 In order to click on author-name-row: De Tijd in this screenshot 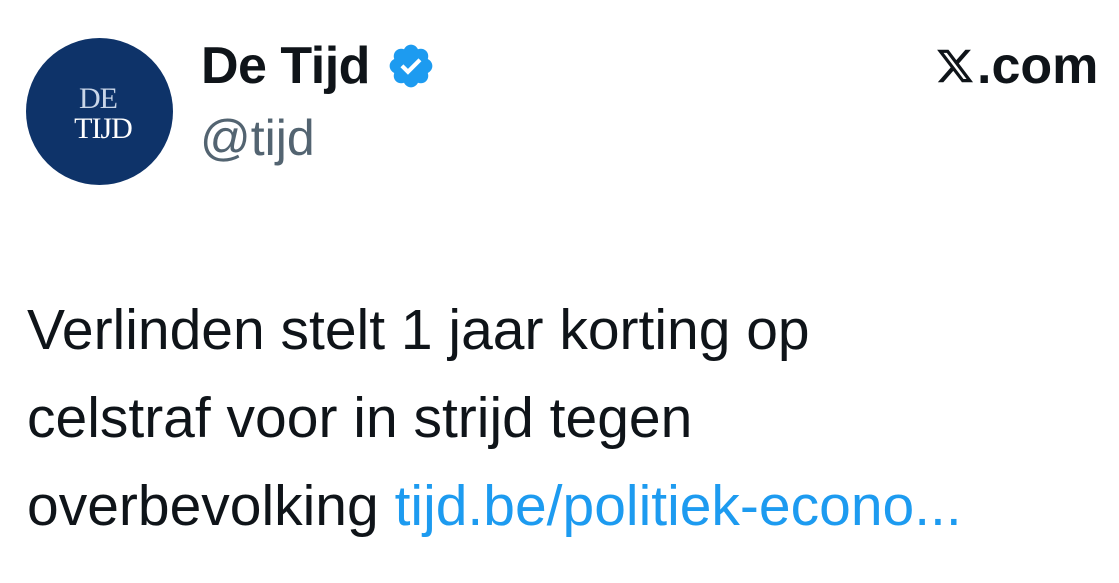, I will do `click(318, 66)`.